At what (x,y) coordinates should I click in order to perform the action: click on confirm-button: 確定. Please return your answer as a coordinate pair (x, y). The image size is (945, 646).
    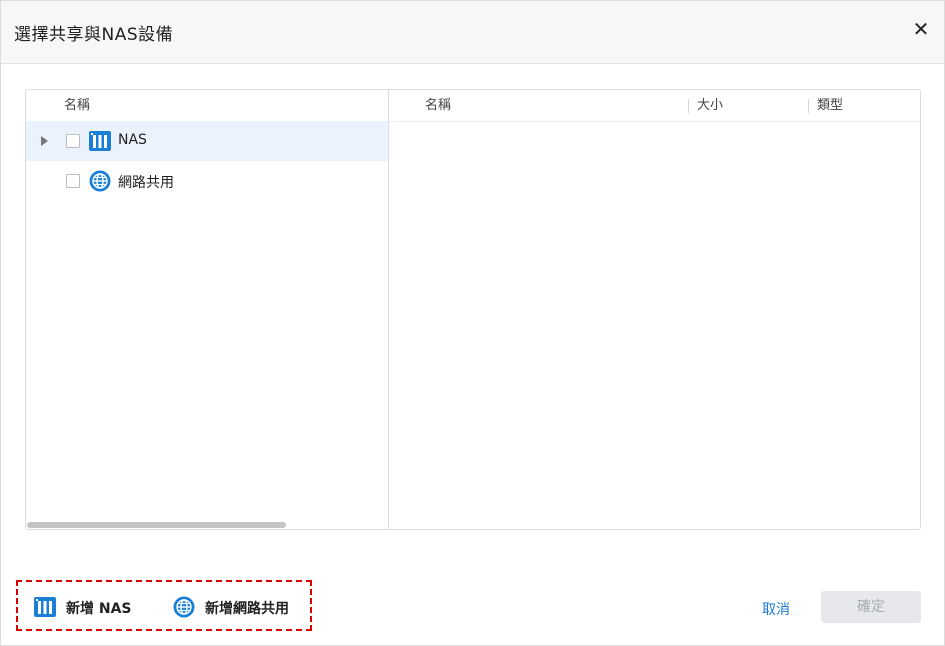
    Looking at the image, I should click on (871, 607).